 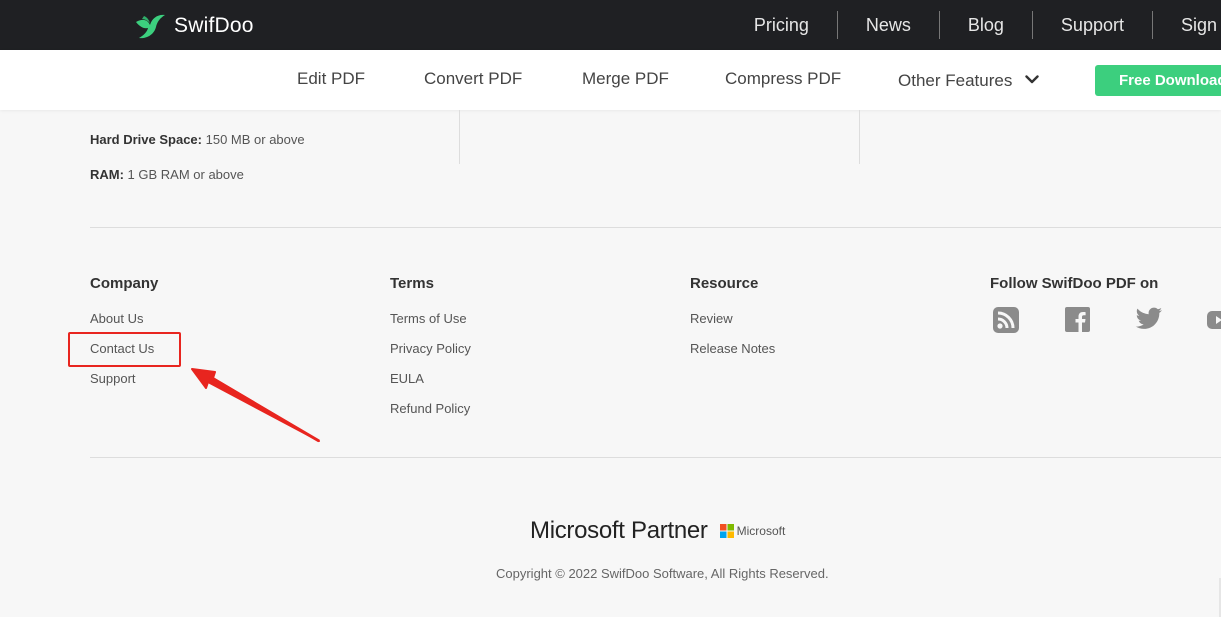 I want to click on twitter-icon, so click(x=1149, y=320).